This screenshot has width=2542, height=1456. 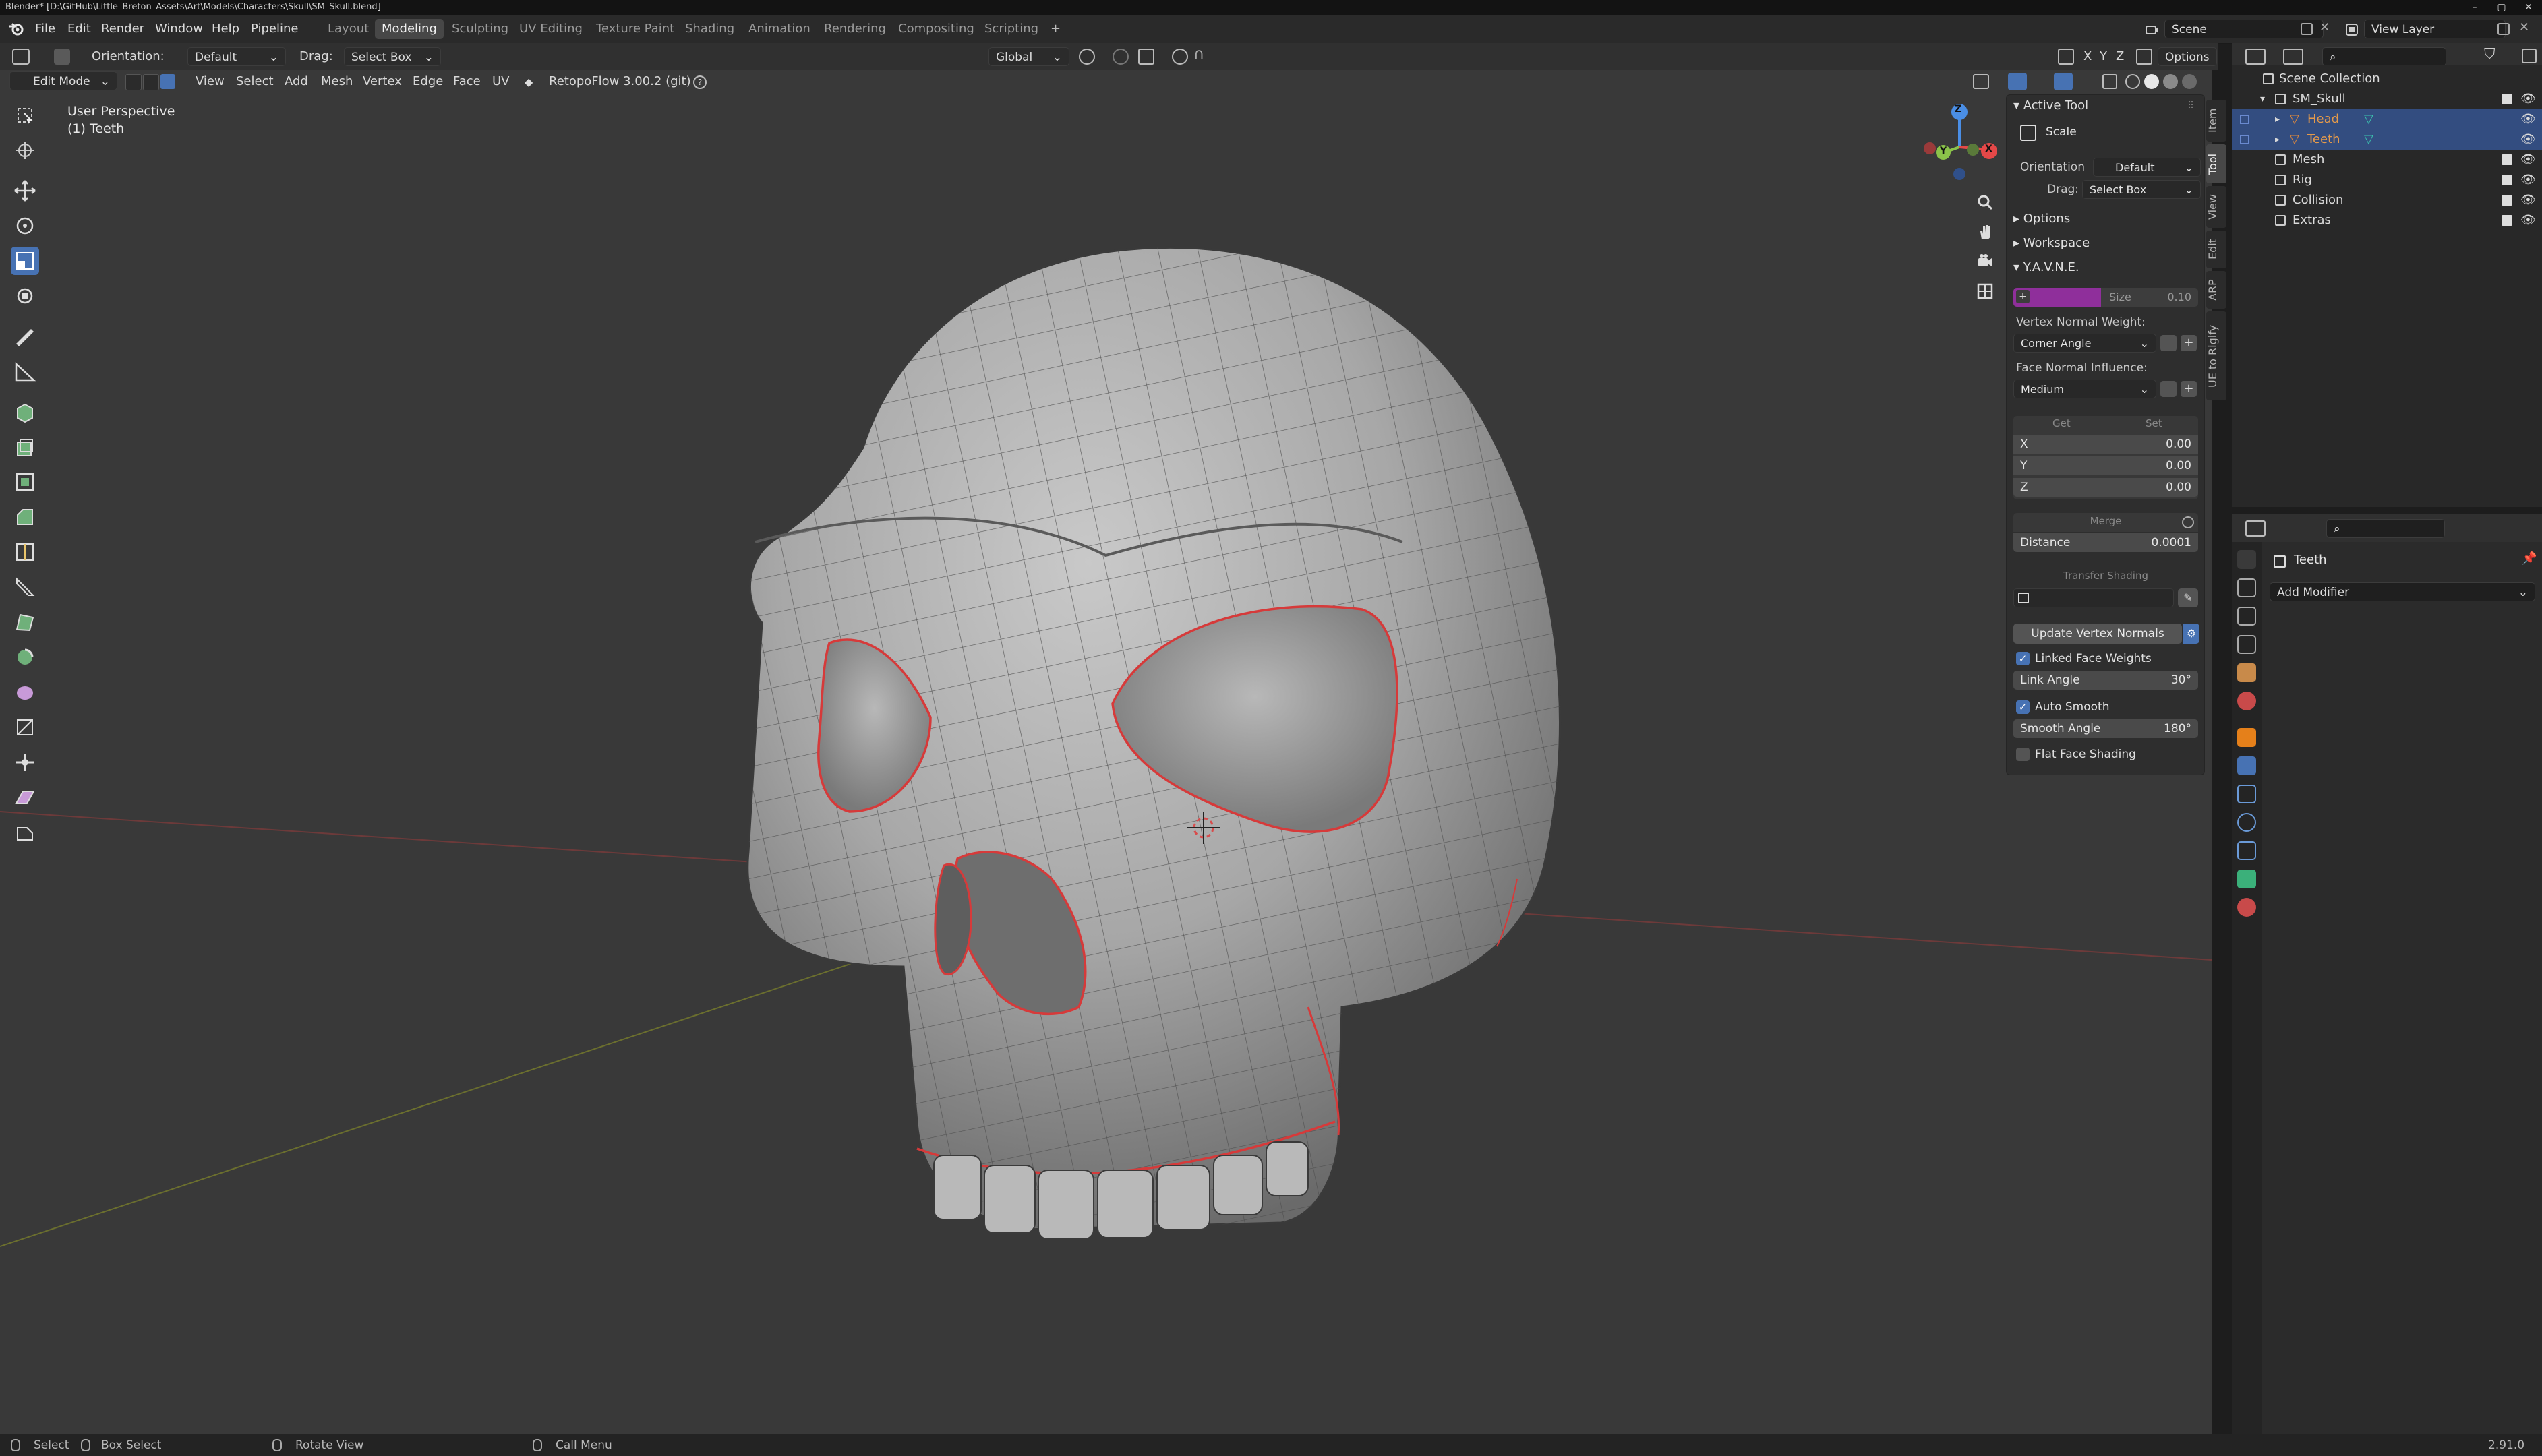 I want to click on menu-render: Render, so click(x=122, y=29).